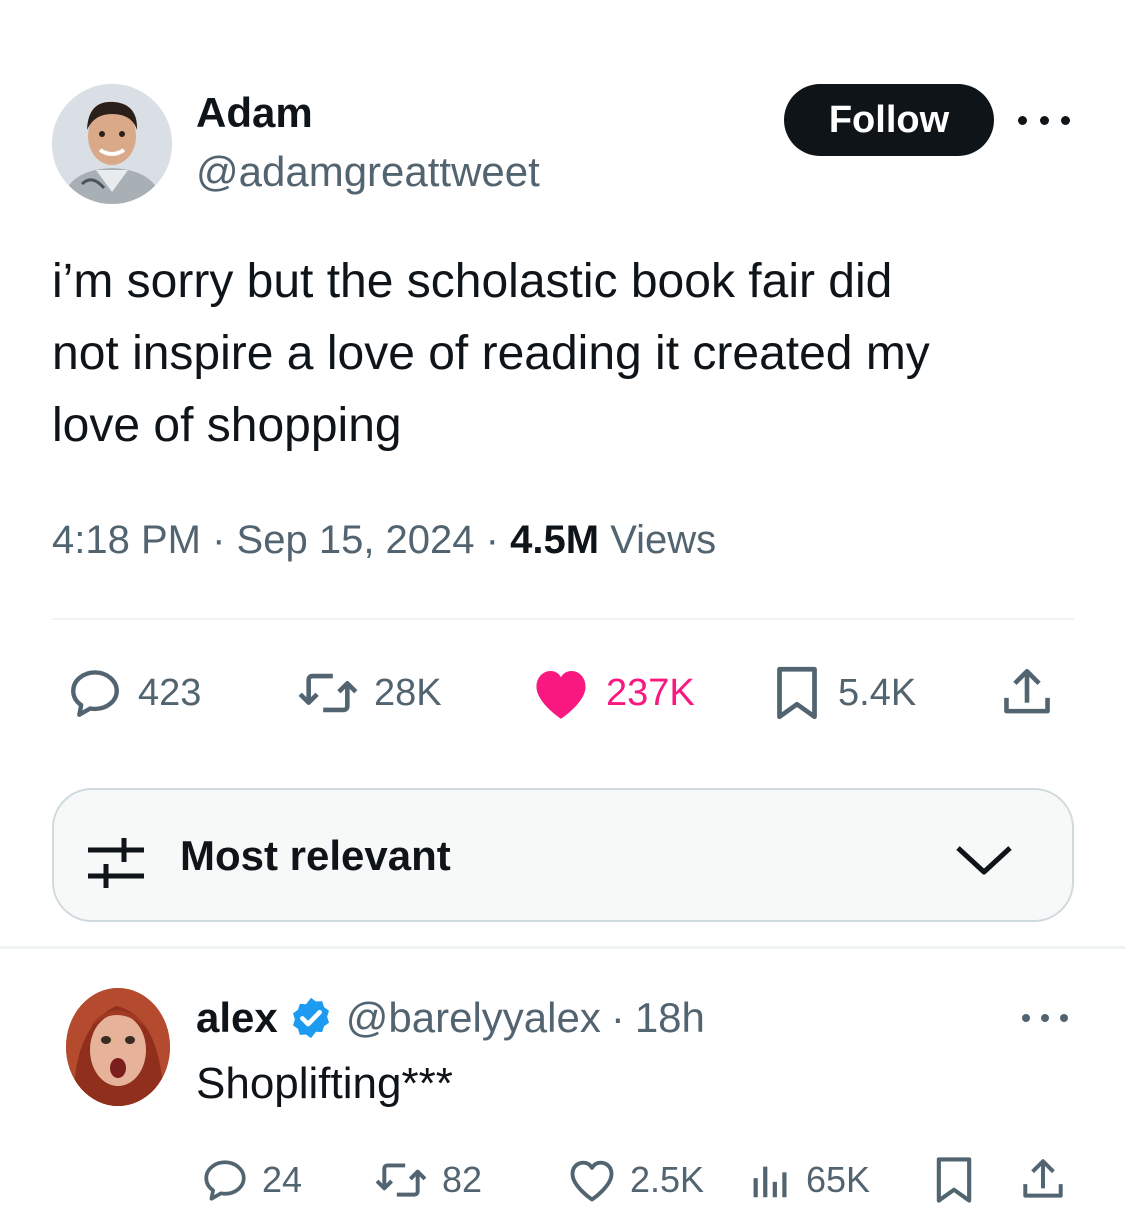 Image resolution: width=1125 pixels, height=1220 pixels. I want to click on heart-filled-icon, so click(561, 695).